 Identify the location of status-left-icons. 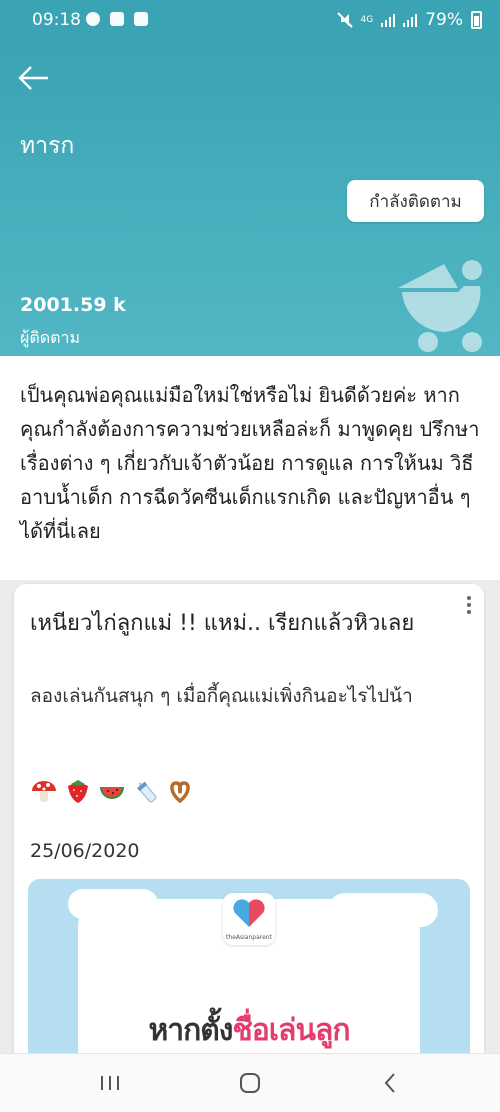
(117, 19).